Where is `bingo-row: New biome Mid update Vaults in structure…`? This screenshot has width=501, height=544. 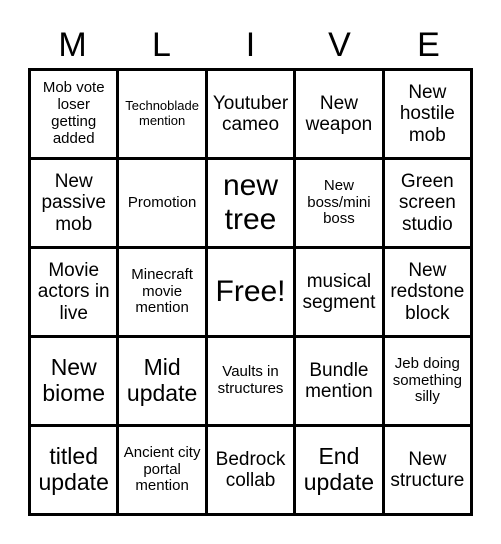
bingo-row: New biome Mid update Vaults in structure… is located at coordinates (252, 382).